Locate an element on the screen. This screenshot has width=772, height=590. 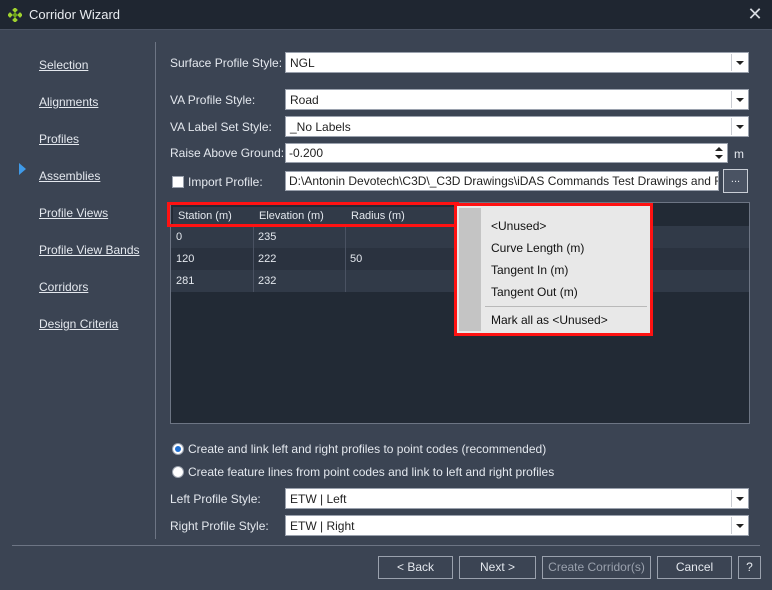
left-profile-style-select: ETW | Left is located at coordinates (517, 498).